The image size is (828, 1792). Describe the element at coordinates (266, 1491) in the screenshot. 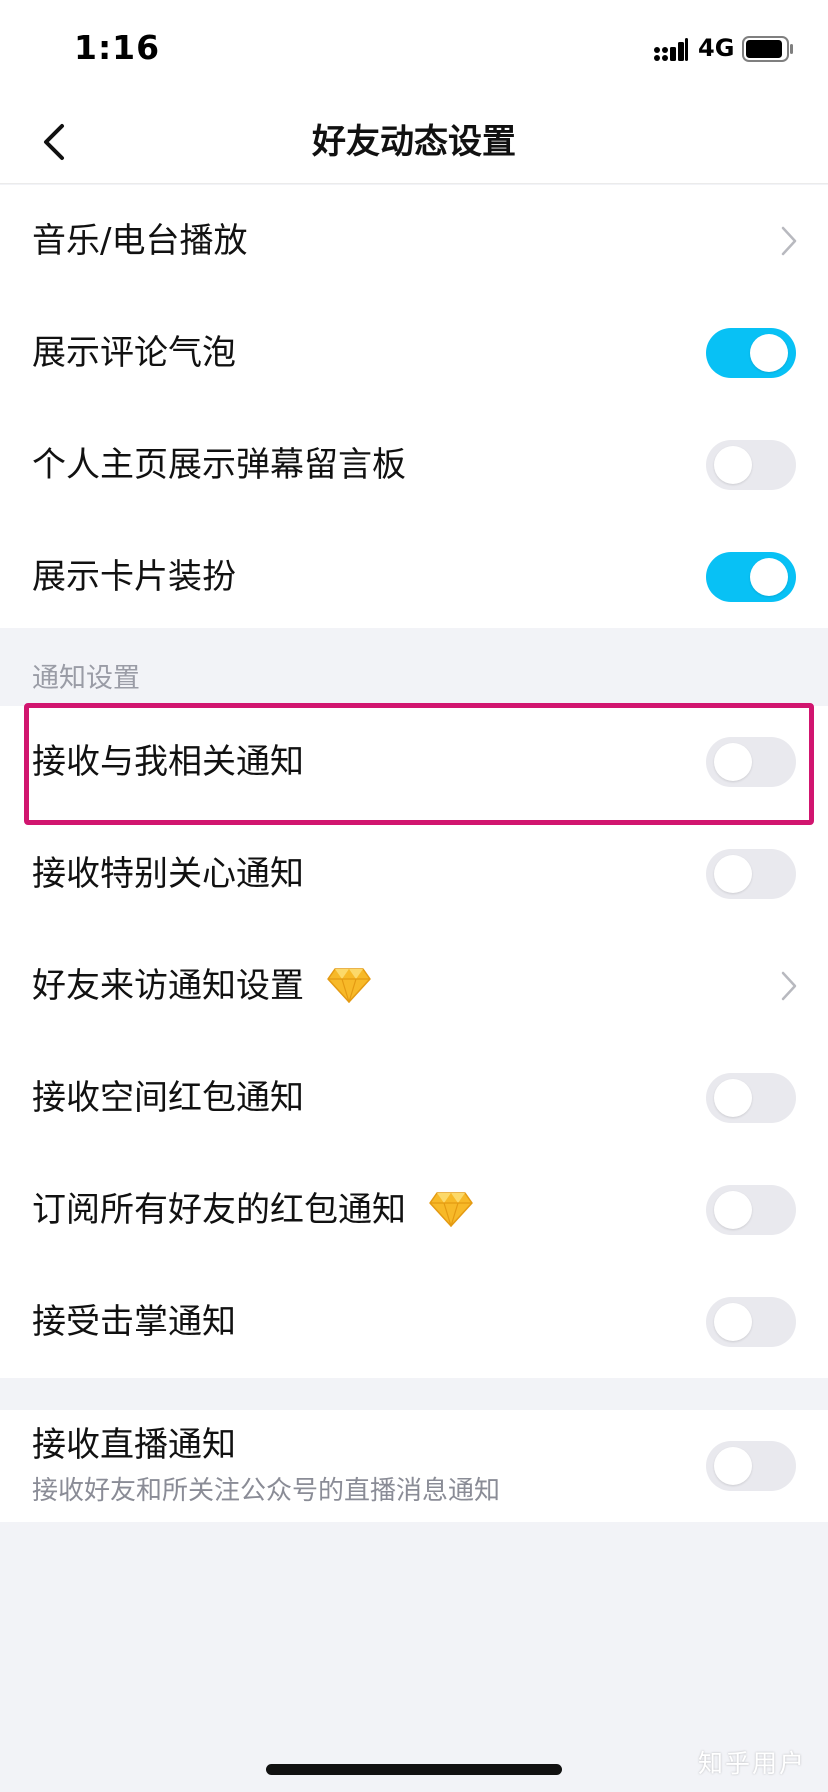

I see `row-sublabel: 接收好友和所关注公众号的直播消息通知` at that location.